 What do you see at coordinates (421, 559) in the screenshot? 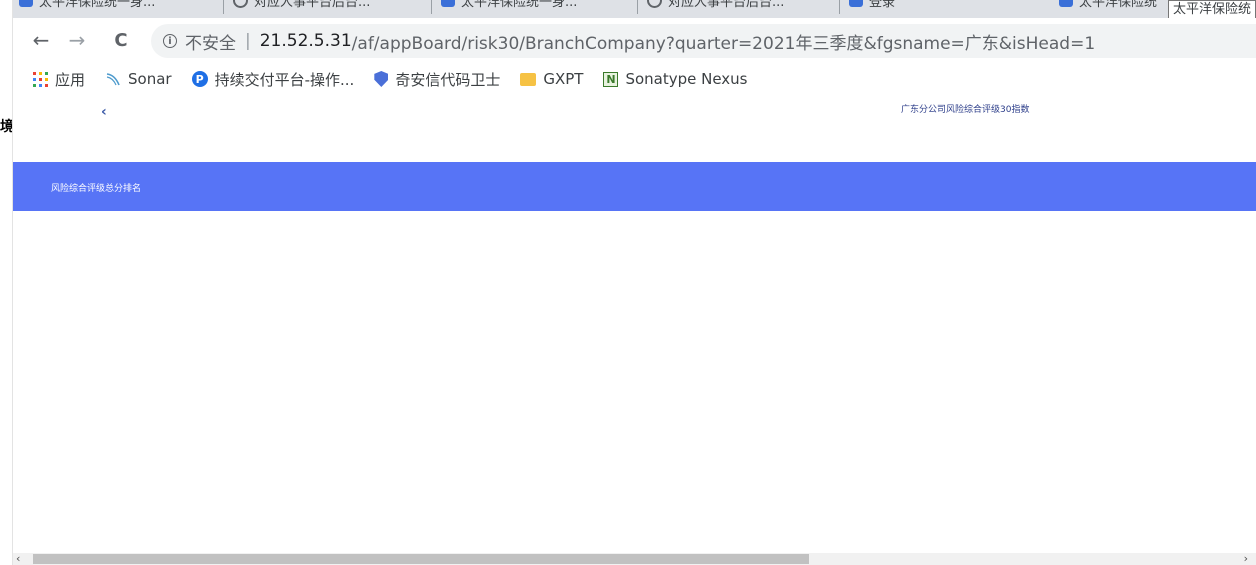
I see `scrollbar-thumb` at bounding box center [421, 559].